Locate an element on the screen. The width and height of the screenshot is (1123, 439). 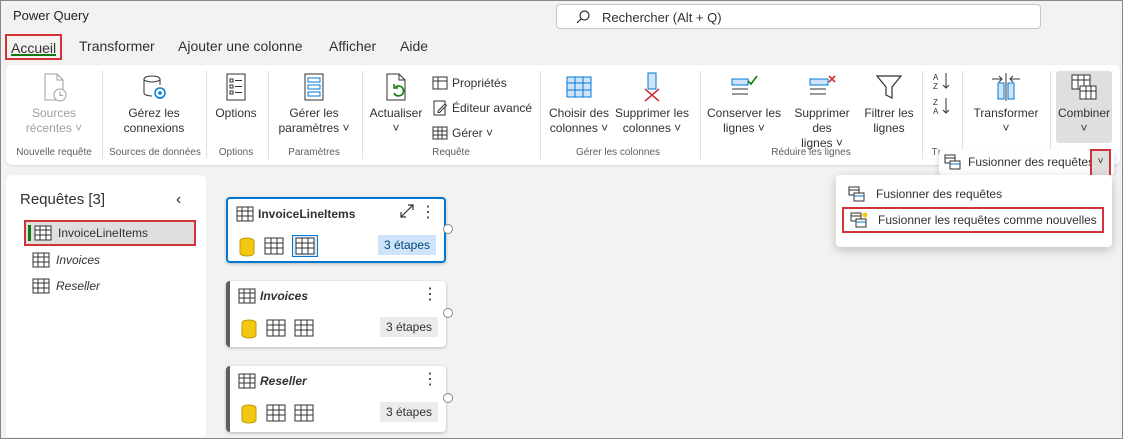
search-box: Rechercher (Alt + Q) is located at coordinates (798, 16).